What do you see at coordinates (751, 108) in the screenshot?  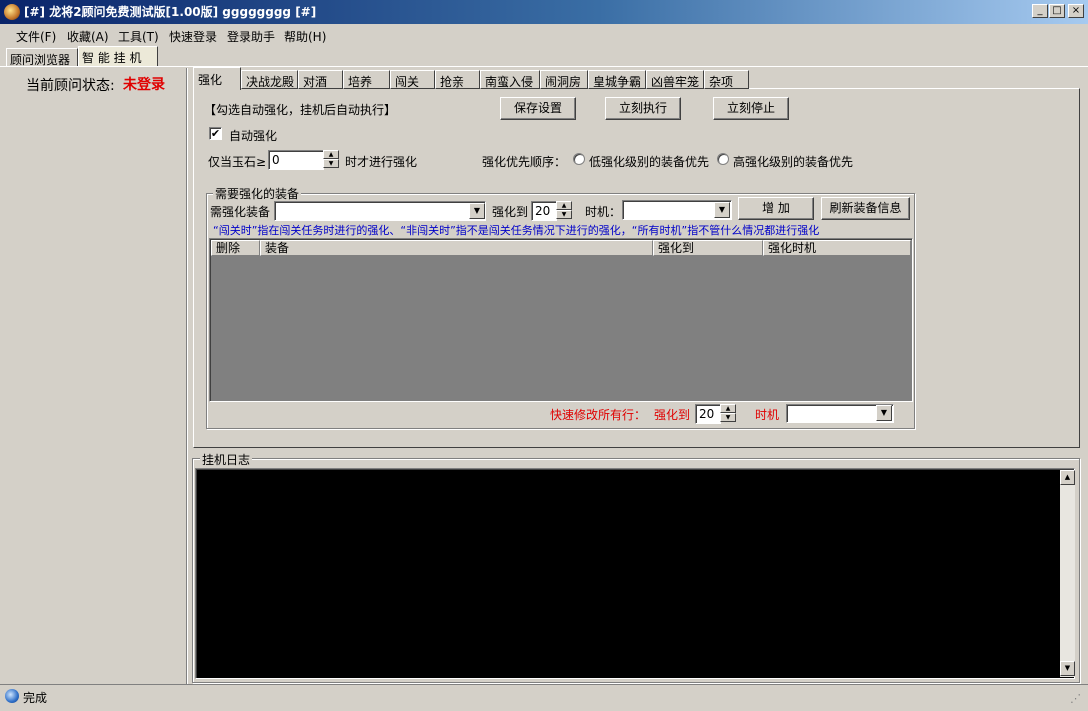 I see `stop-now-button: 立刻停止` at bounding box center [751, 108].